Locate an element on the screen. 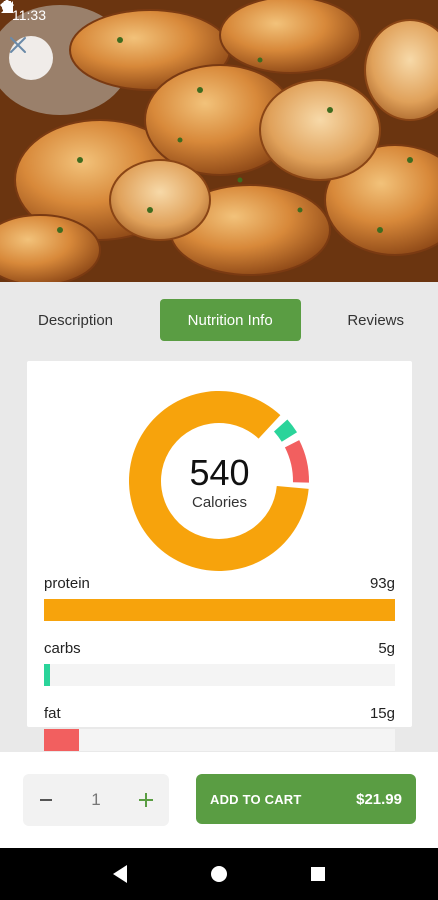 Image resolution: width=438 pixels, height=900 pixels. donut-segment-carbs is located at coordinates (285, 430).